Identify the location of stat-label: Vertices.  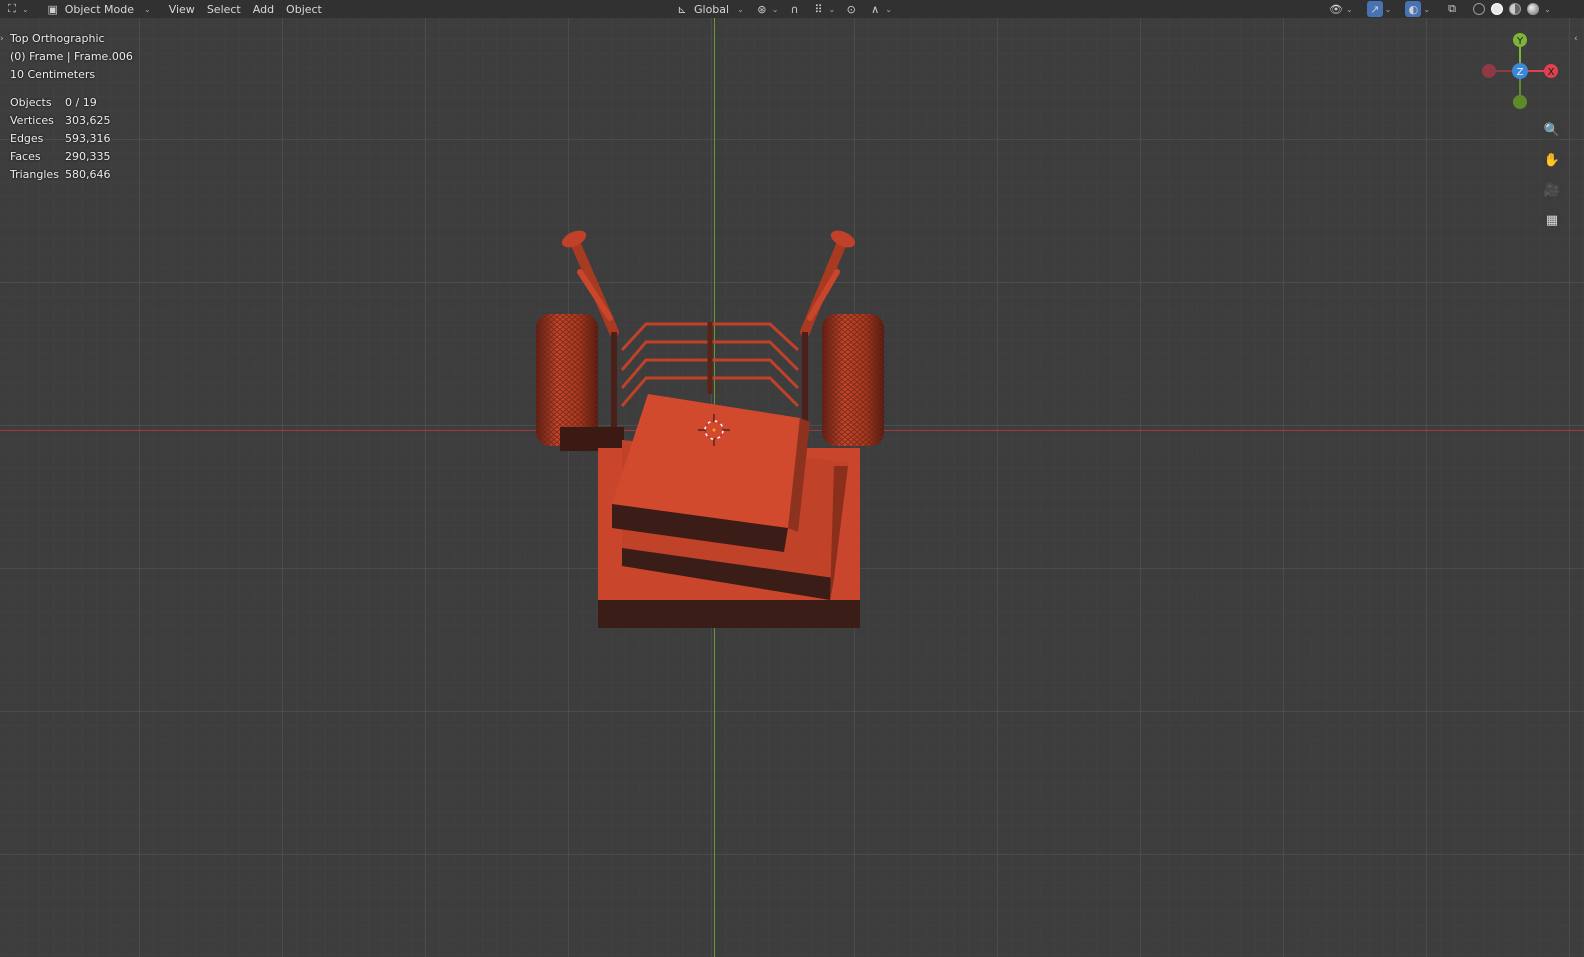
(32, 120).